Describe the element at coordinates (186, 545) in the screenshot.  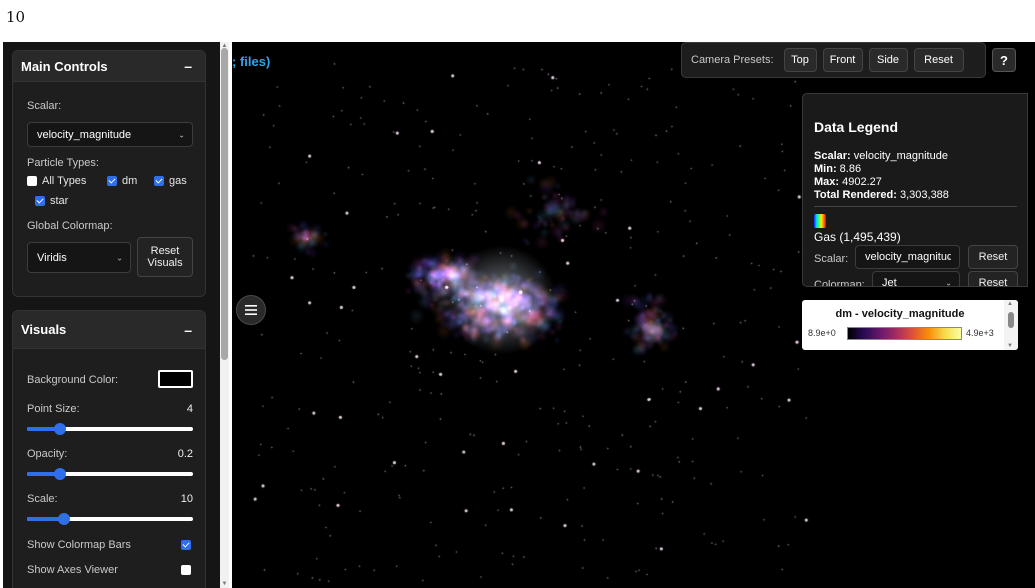
I see `show-colormap-bars-checkbox` at that location.